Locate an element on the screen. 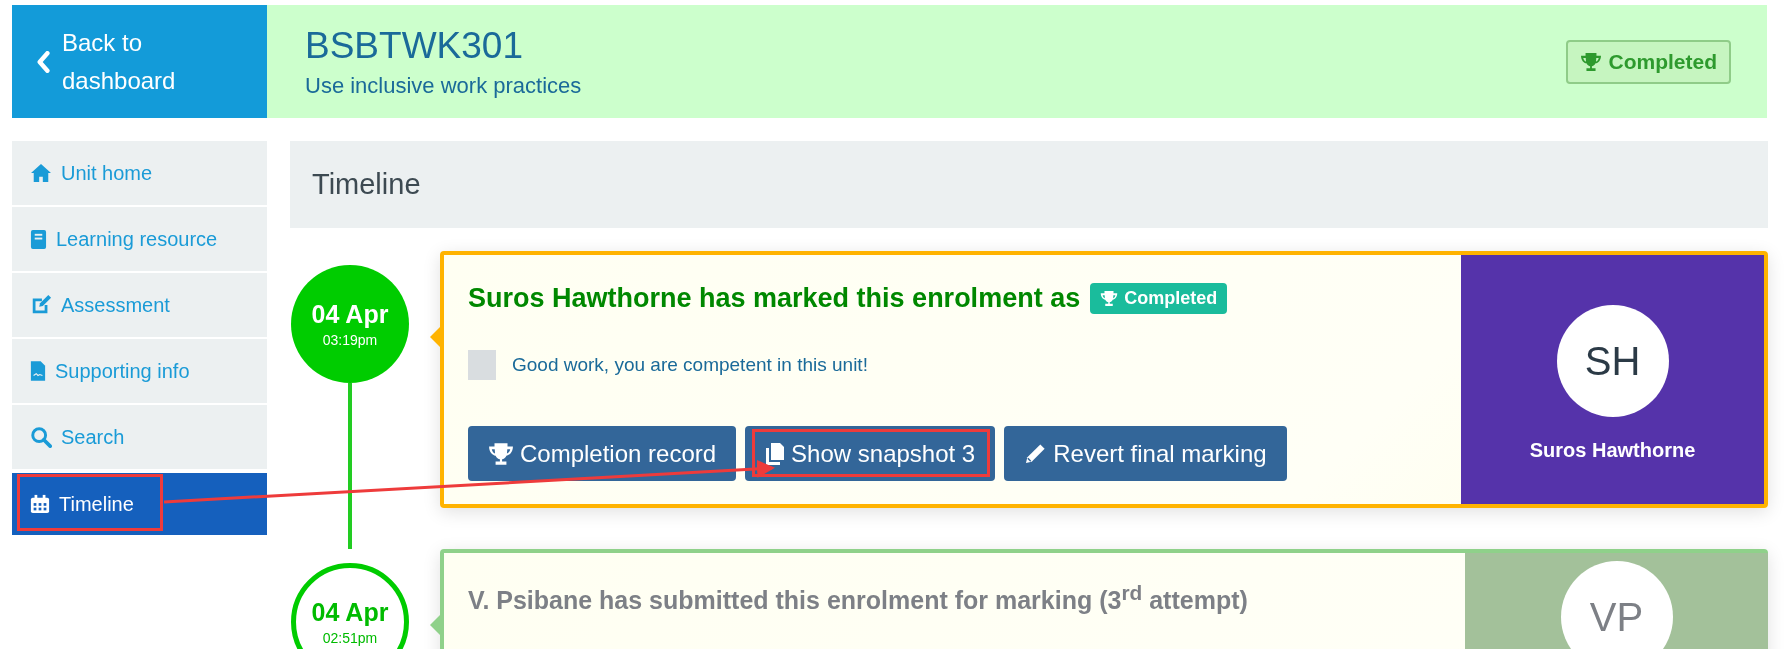 The image size is (1786, 649). comment-text: Good work, you are competent in this unit! is located at coordinates (690, 365).